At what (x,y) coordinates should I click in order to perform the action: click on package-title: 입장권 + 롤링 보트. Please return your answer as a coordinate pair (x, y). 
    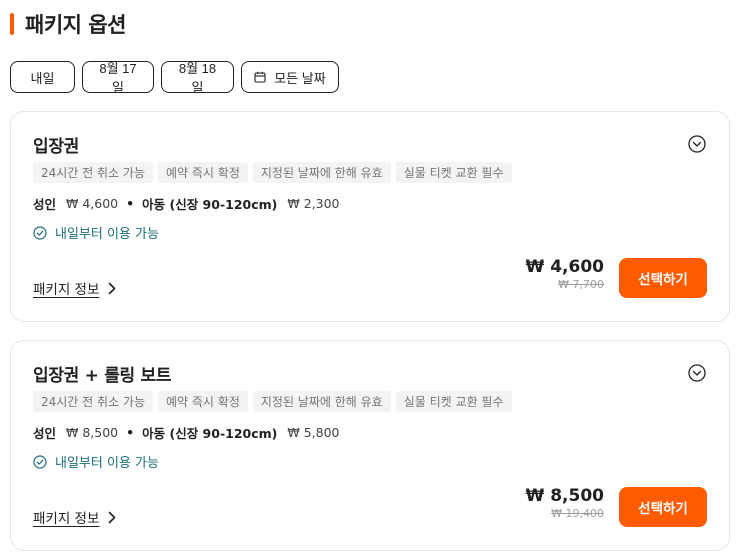
    Looking at the image, I should click on (102, 376).